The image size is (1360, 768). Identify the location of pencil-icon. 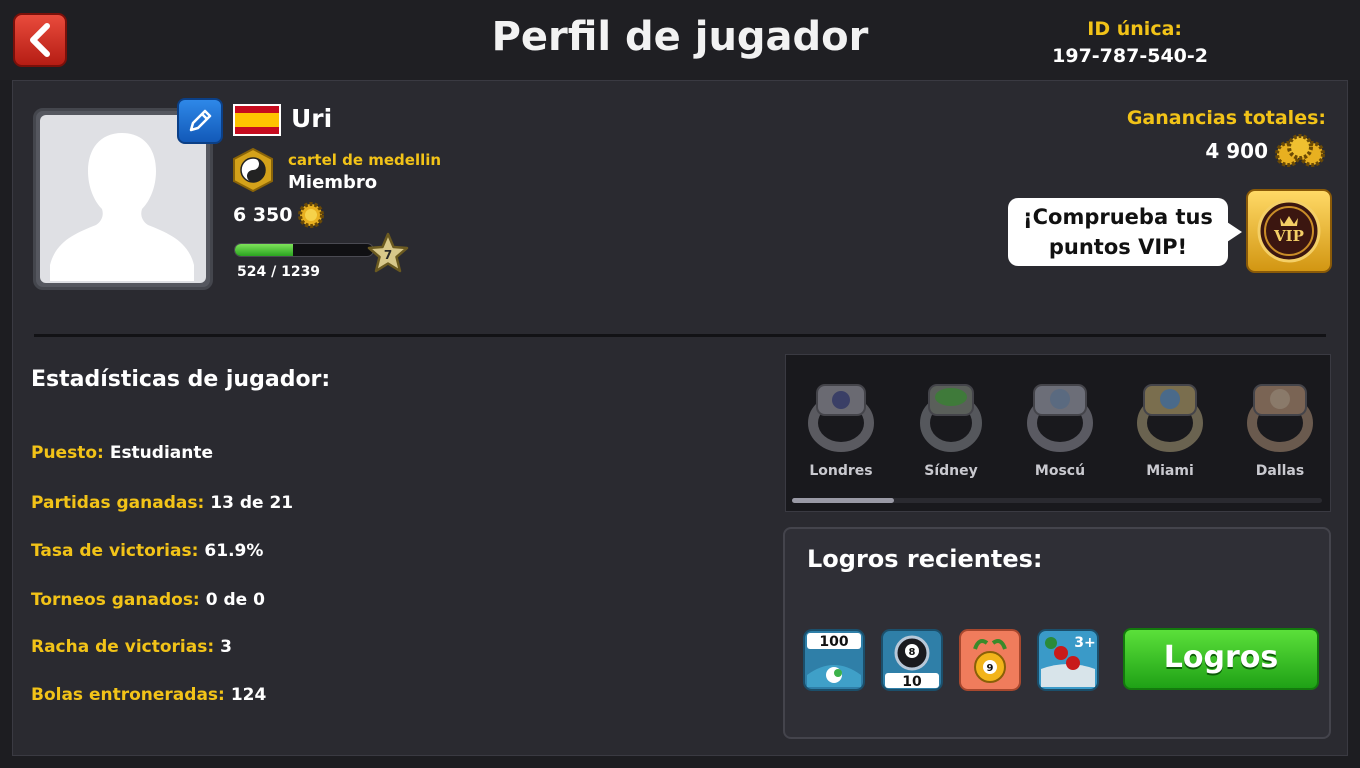
(200, 120).